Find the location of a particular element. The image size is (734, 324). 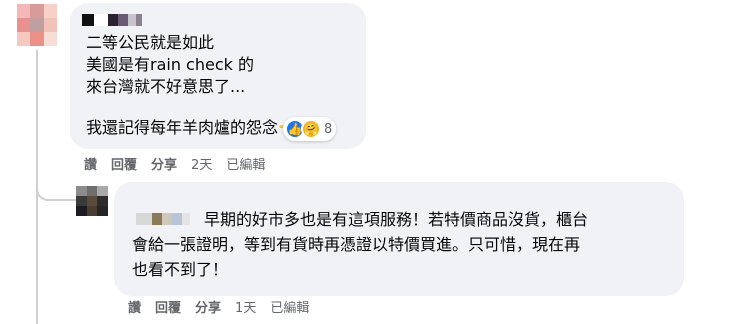

reactions-summary: 👍 🤗 8 is located at coordinates (310, 129).